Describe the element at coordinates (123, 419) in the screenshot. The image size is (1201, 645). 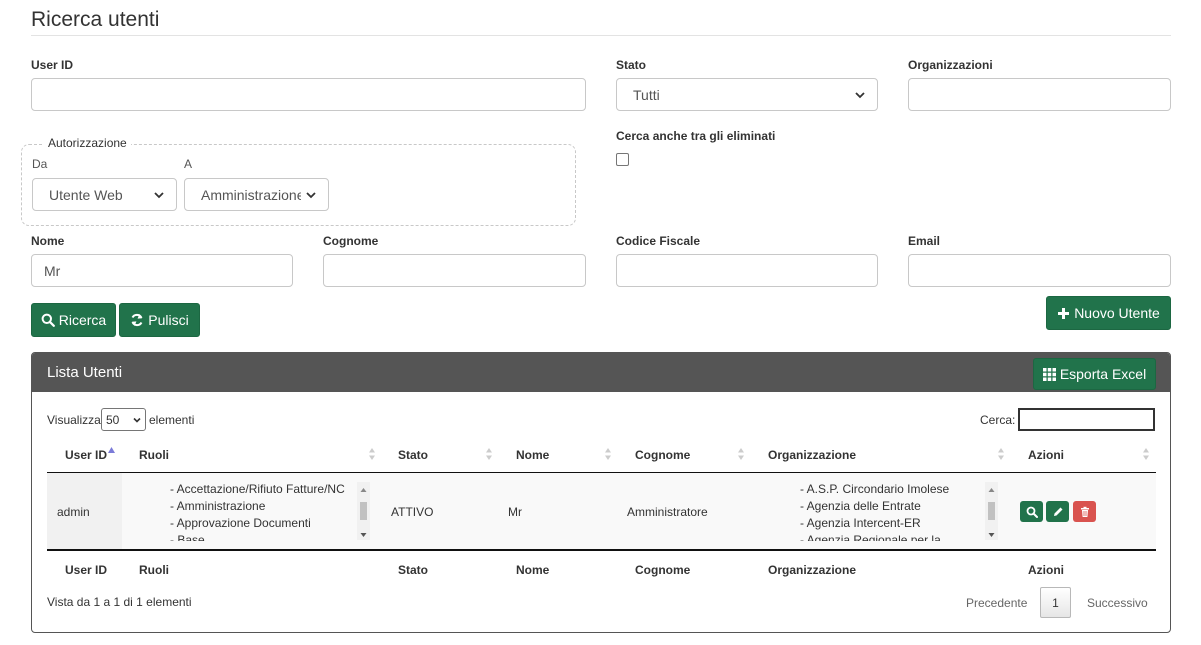
I see `show-entries-select: 50` at that location.